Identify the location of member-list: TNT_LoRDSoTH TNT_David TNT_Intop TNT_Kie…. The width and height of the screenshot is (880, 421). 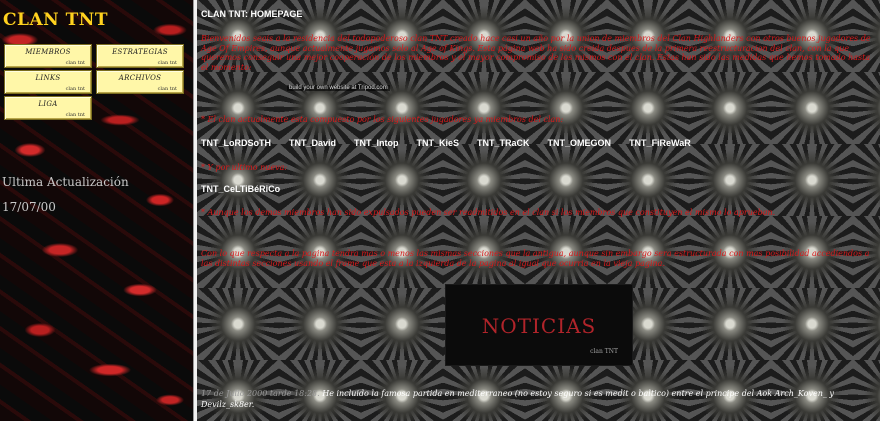
(446, 143).